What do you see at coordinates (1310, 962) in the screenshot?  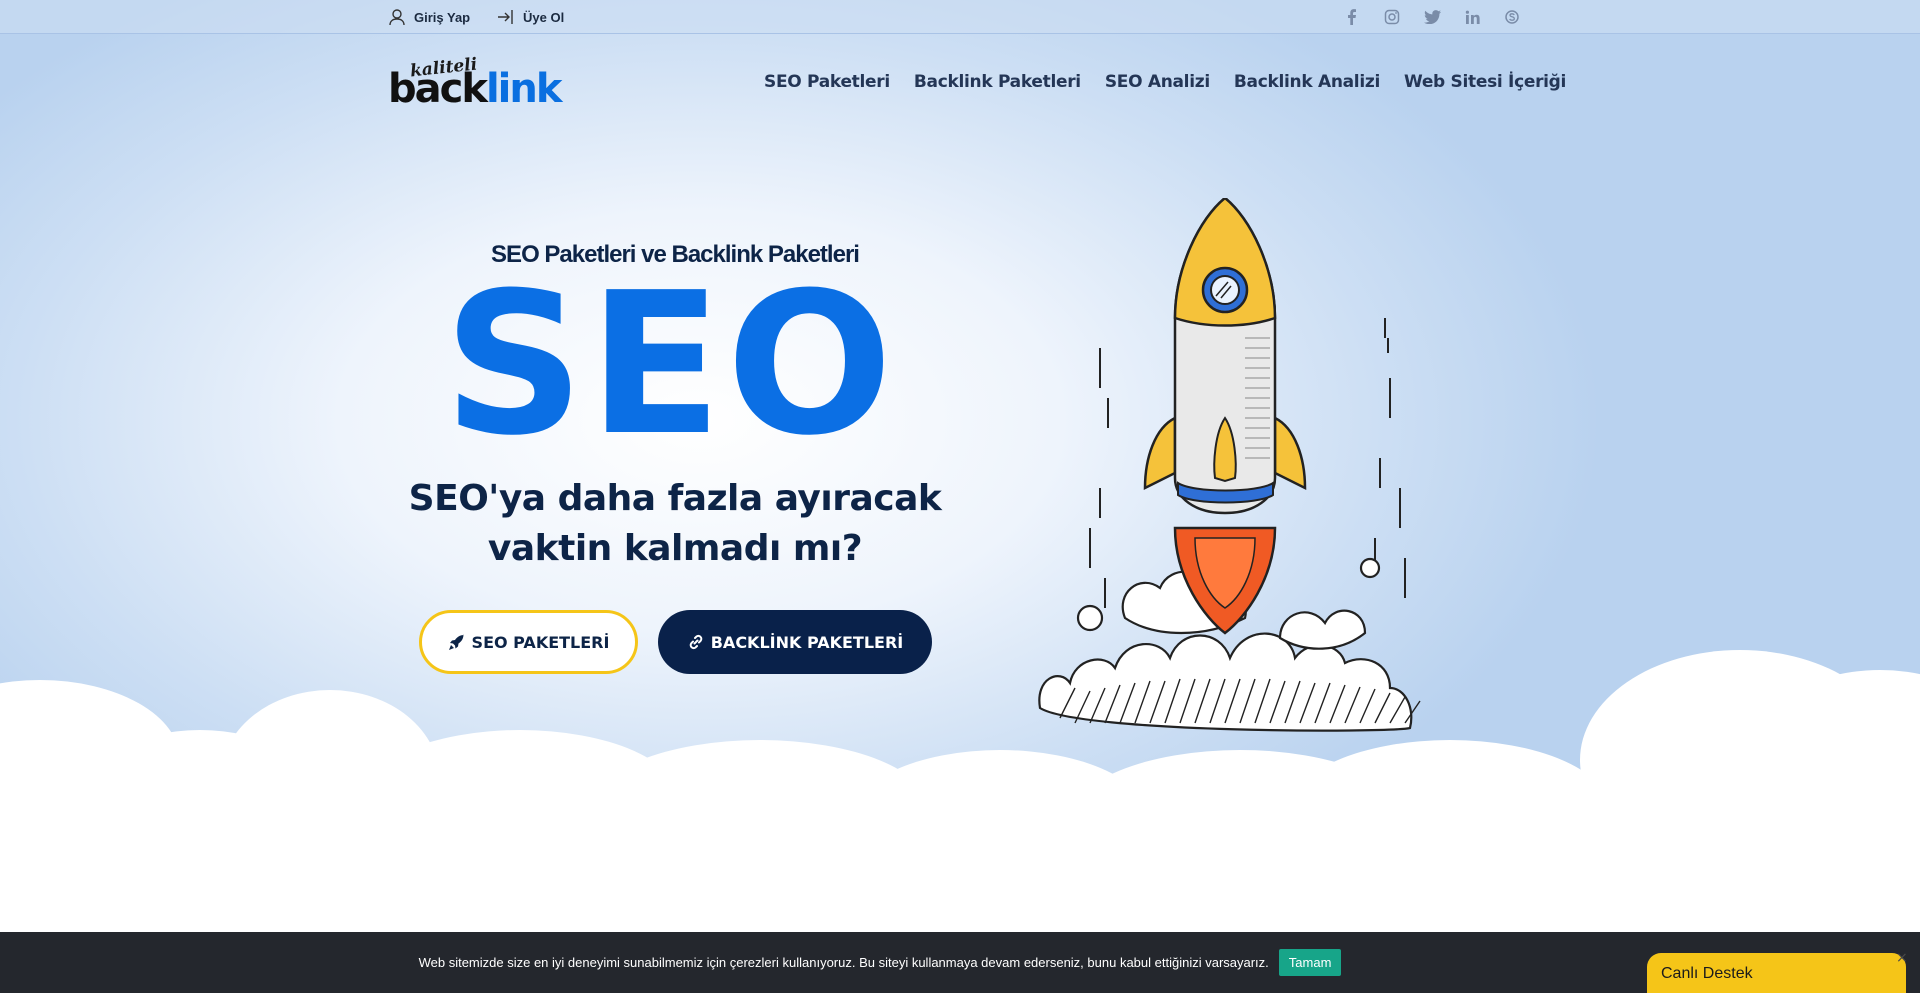 I see `cookie-accept-button: Tamam` at bounding box center [1310, 962].